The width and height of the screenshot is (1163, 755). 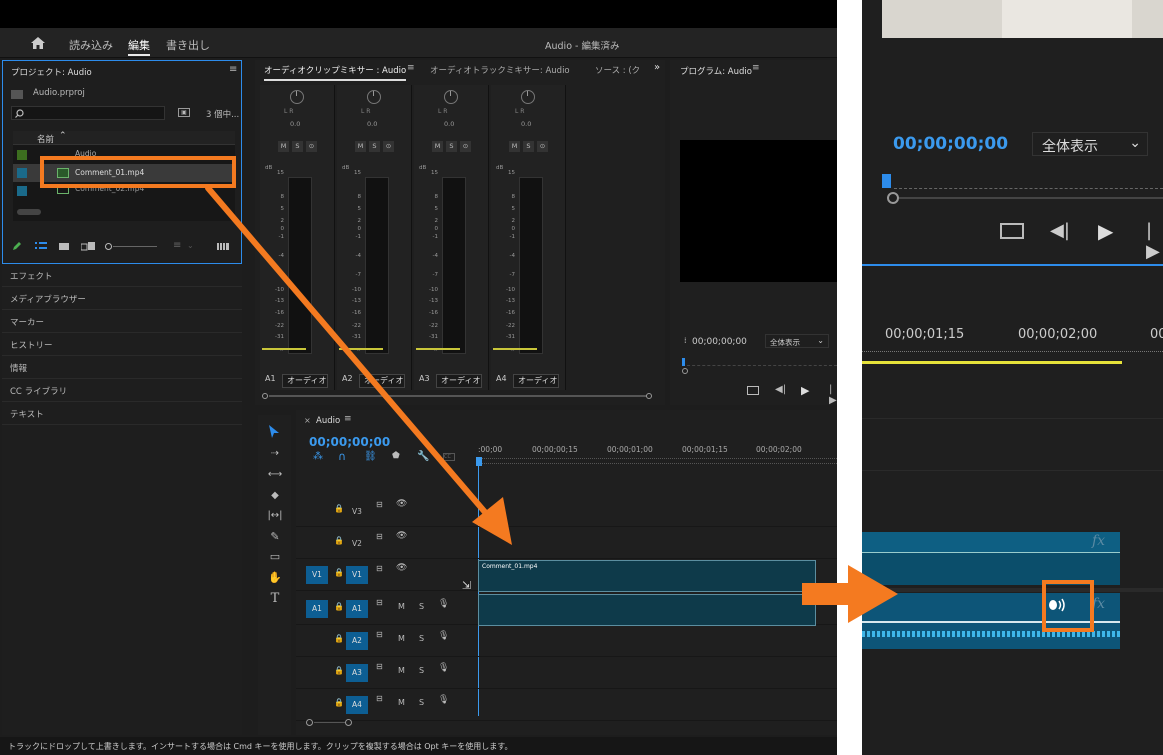 What do you see at coordinates (349, 353) in the screenshot?
I see `drag-arrow-line` at bounding box center [349, 353].